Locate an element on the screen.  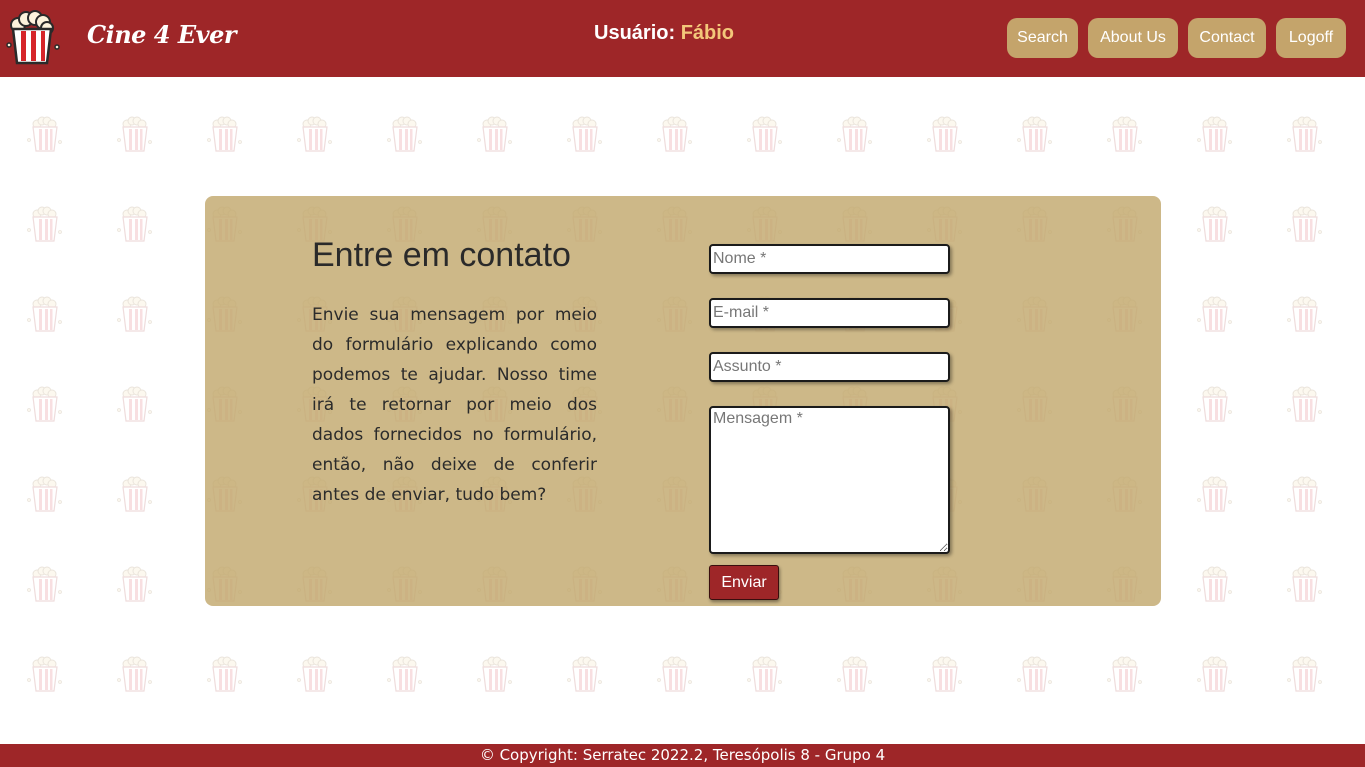
submit-button: Enviar is located at coordinates (744, 582).